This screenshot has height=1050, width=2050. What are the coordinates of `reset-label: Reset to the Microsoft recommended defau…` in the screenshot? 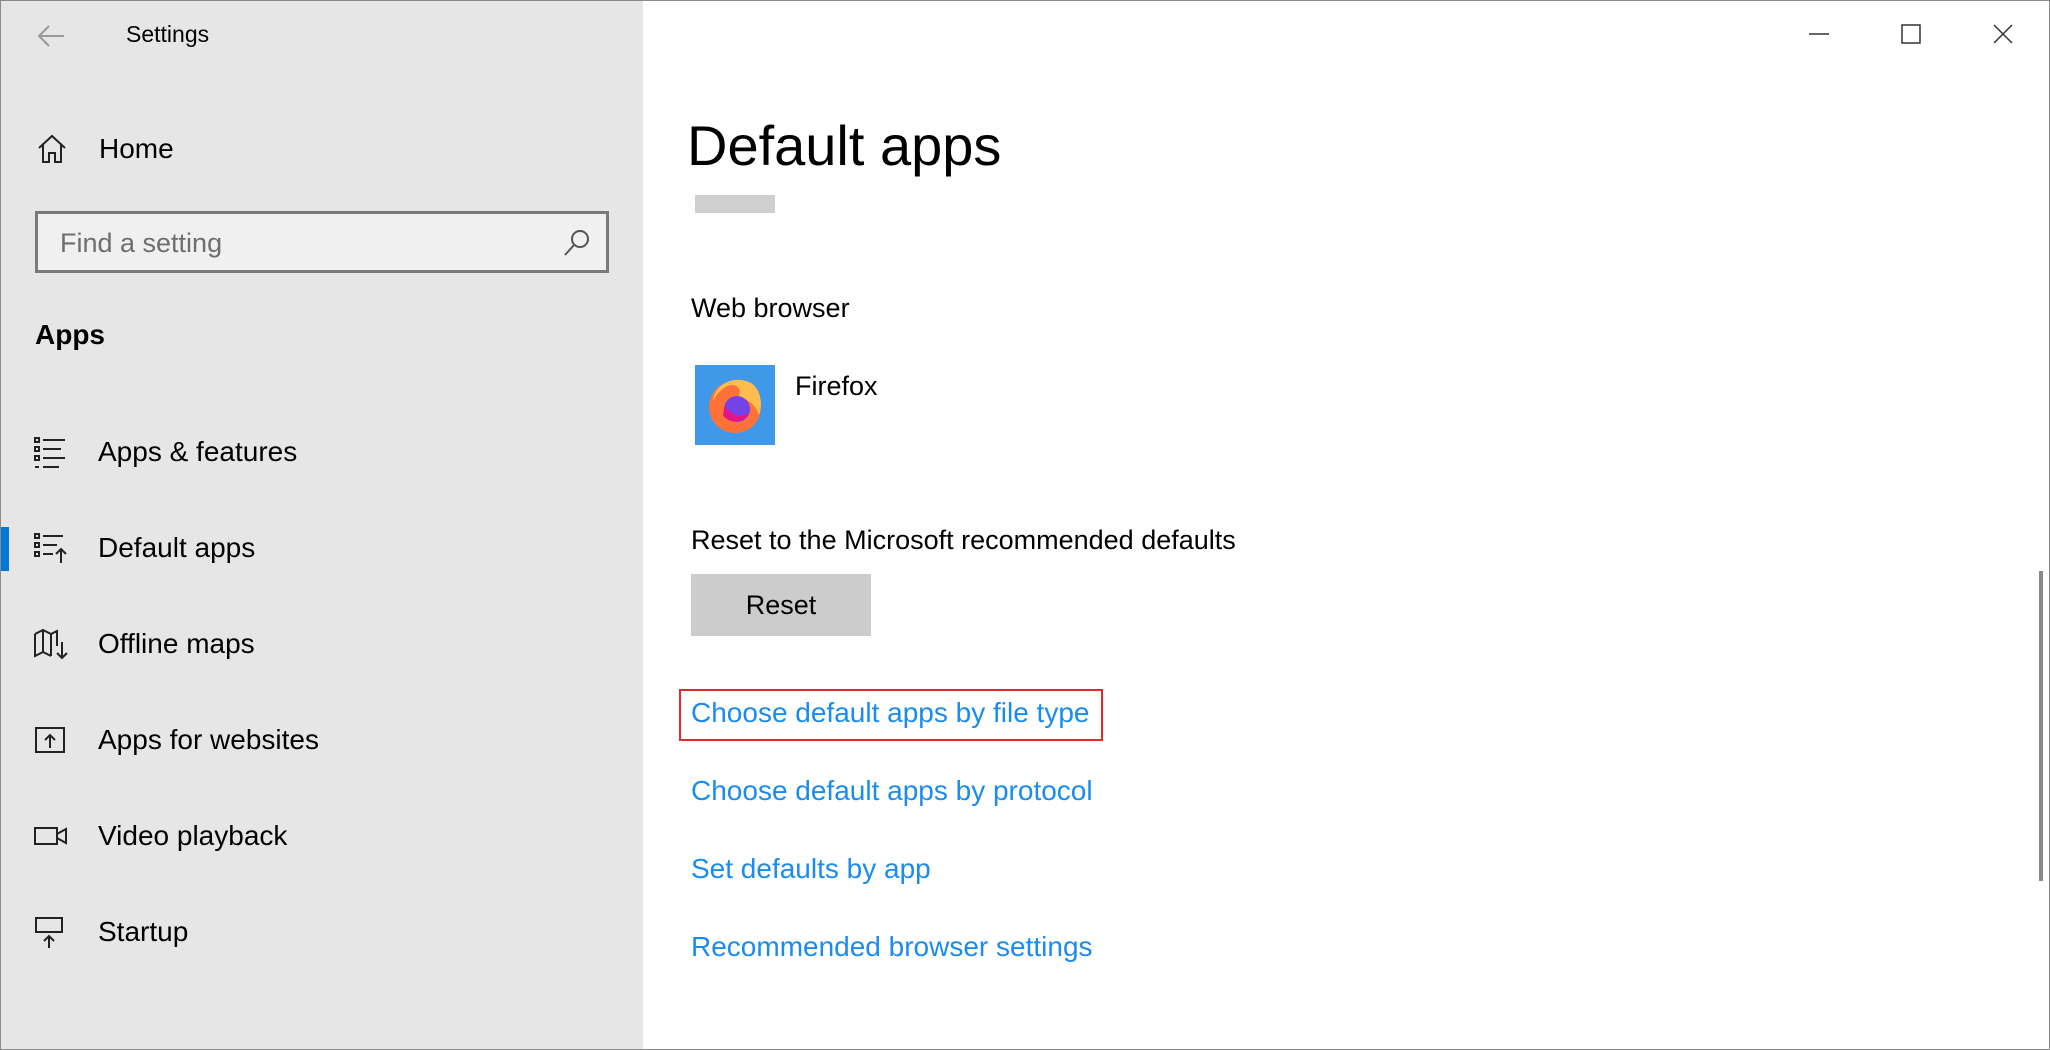 It's located at (963, 540).